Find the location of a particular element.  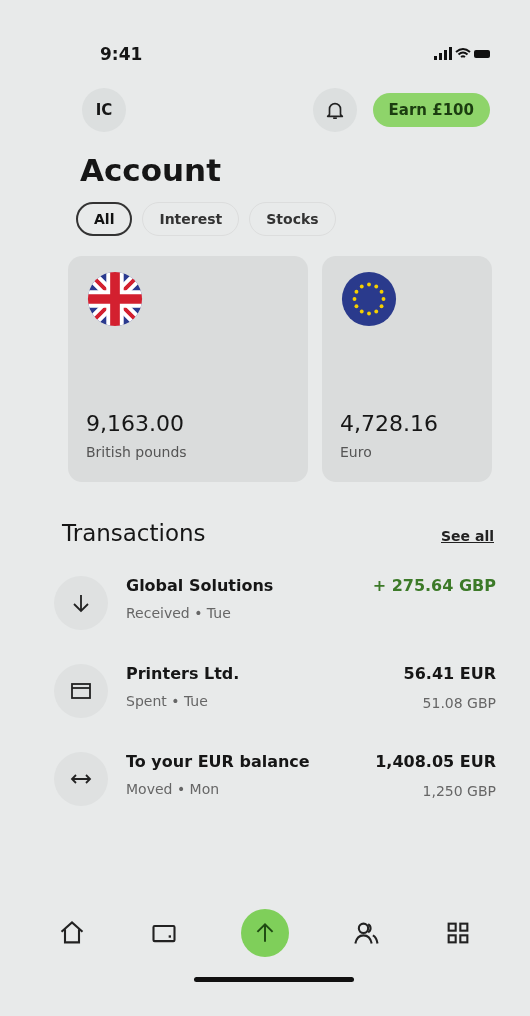

transaction-name: Global Solutions is located at coordinates (200, 585).